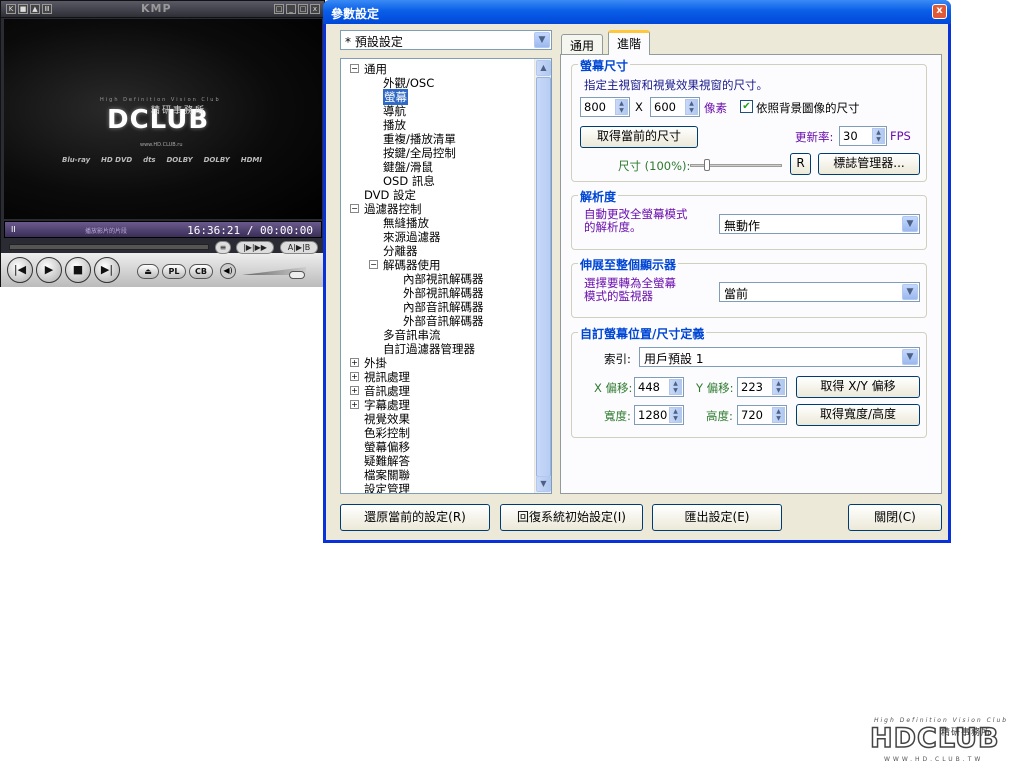  What do you see at coordinates (255, 247) in the screenshot?
I see `frame-step-button: |▶|▶▶` at bounding box center [255, 247].